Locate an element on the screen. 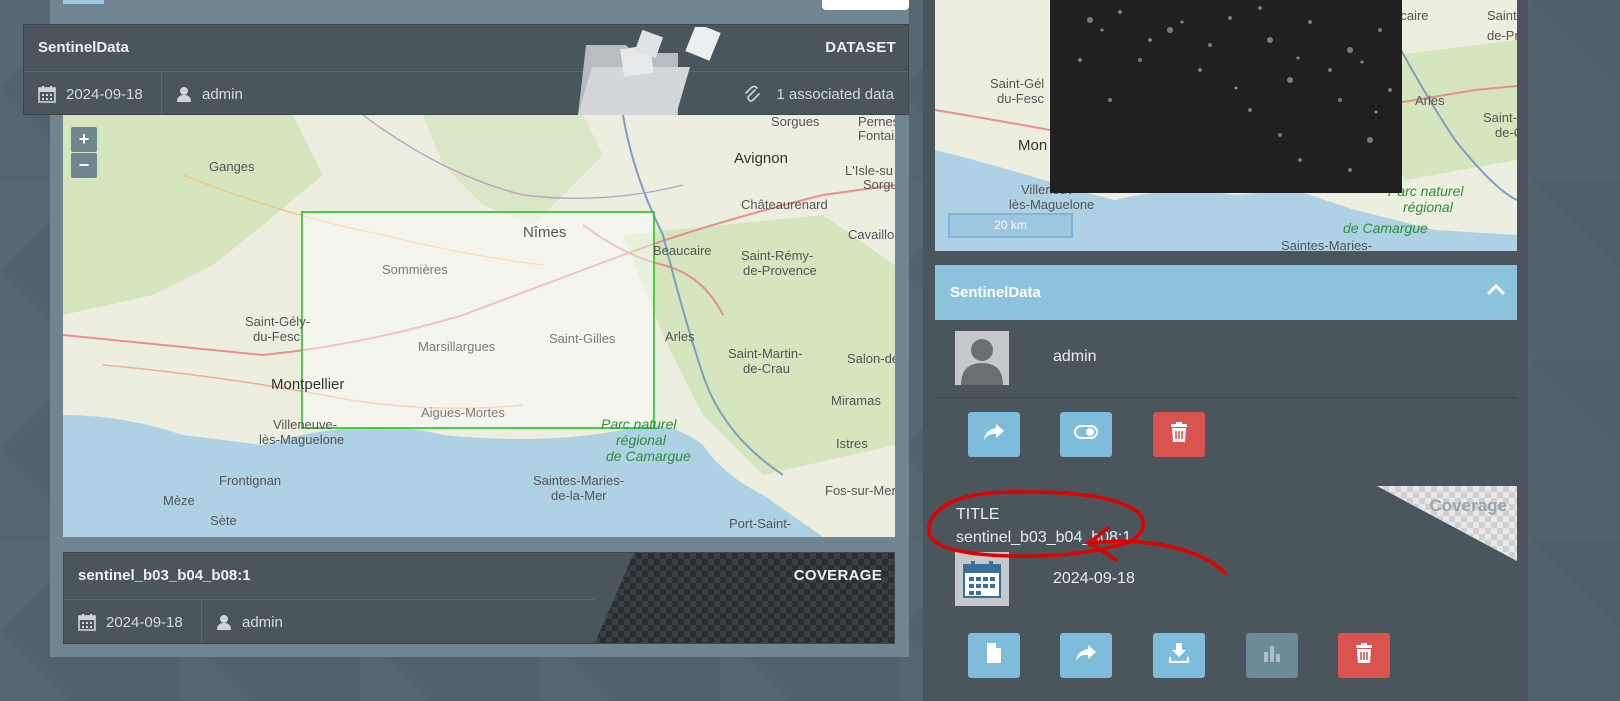  delete-dataset-button is located at coordinates (1179, 434).